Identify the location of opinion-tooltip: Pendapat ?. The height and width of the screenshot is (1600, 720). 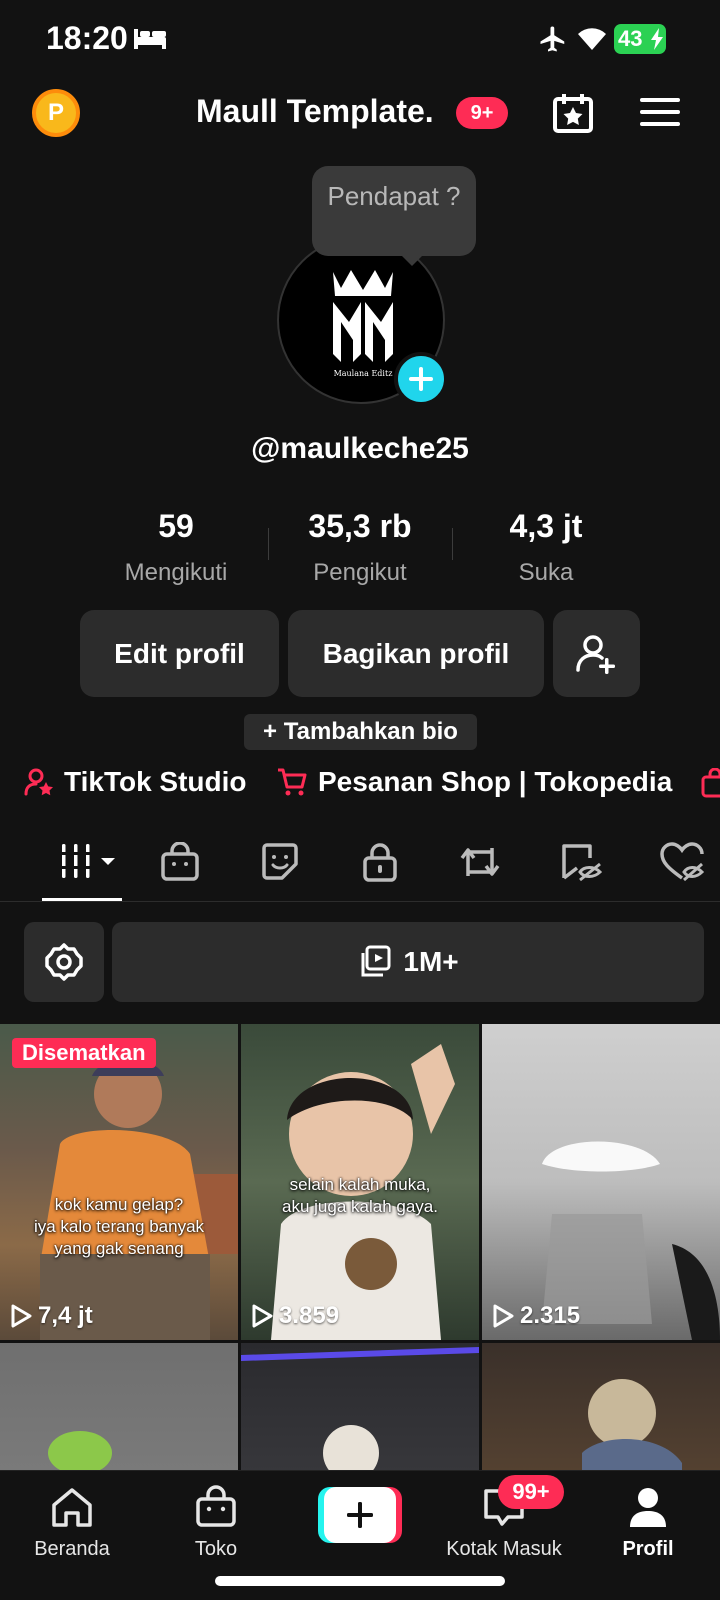
(394, 211).